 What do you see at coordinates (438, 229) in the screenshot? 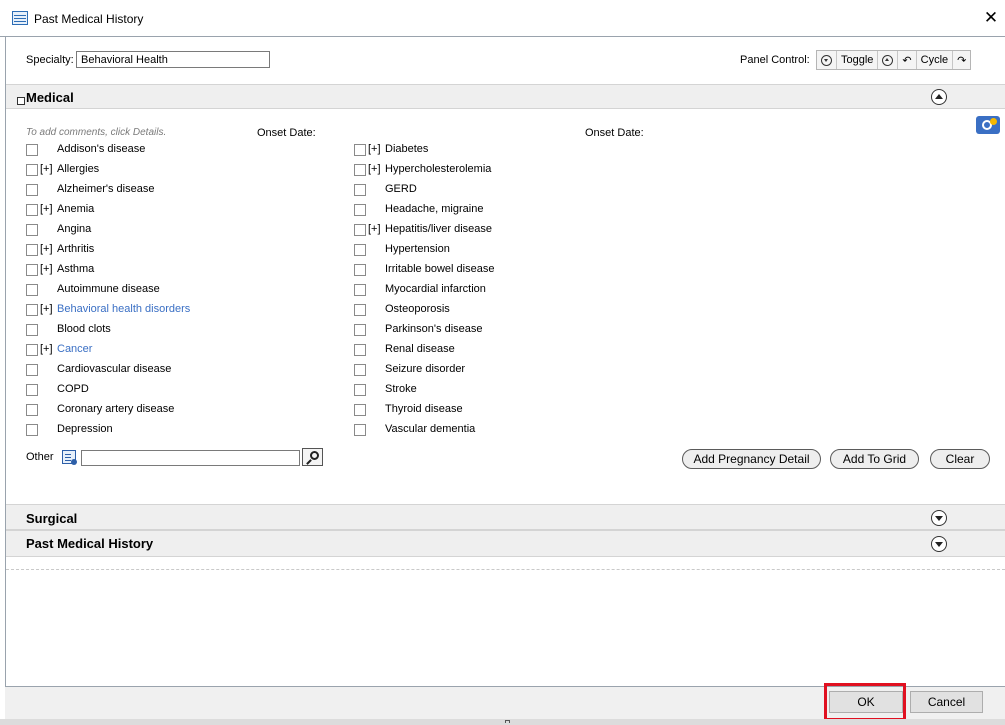
I see `condition-label: Hepatitis/liver disease` at bounding box center [438, 229].